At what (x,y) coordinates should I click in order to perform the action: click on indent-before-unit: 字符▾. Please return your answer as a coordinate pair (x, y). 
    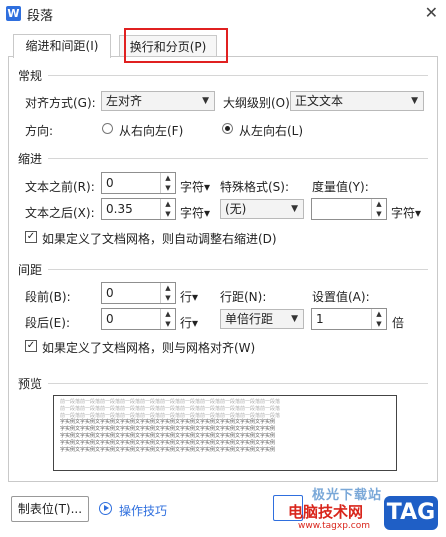
    Looking at the image, I should click on (195, 186).